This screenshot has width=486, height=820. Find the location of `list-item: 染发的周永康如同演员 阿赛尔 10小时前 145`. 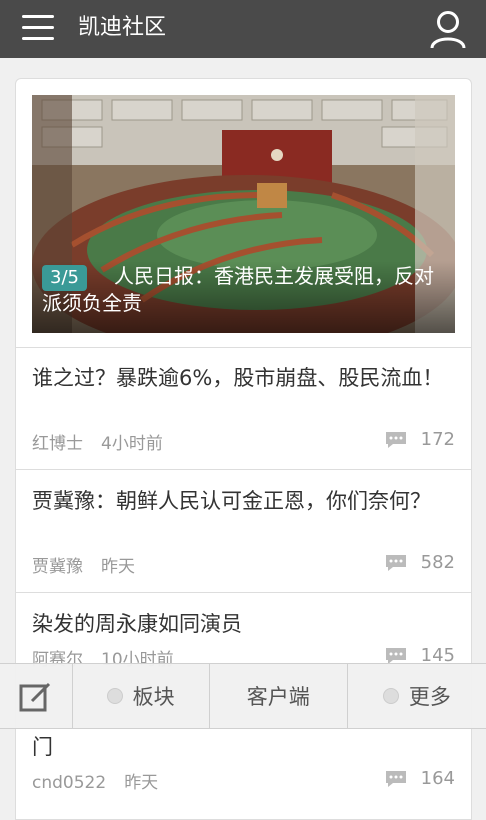

list-item: 染发的周永康如同演员 阿赛尔 10小时前 145 is located at coordinates (243, 633).